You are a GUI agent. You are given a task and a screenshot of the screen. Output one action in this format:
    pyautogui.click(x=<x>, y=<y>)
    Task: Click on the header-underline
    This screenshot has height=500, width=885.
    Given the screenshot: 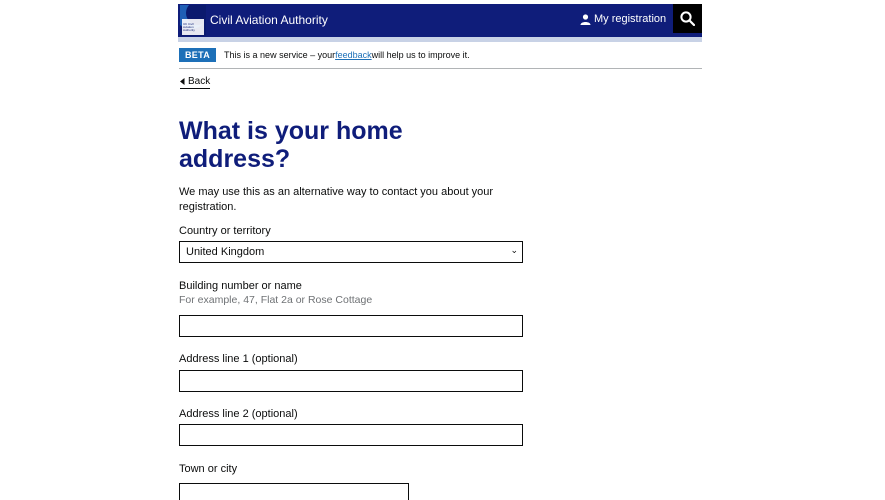 What is the action you would take?
    pyautogui.click(x=440, y=39)
    